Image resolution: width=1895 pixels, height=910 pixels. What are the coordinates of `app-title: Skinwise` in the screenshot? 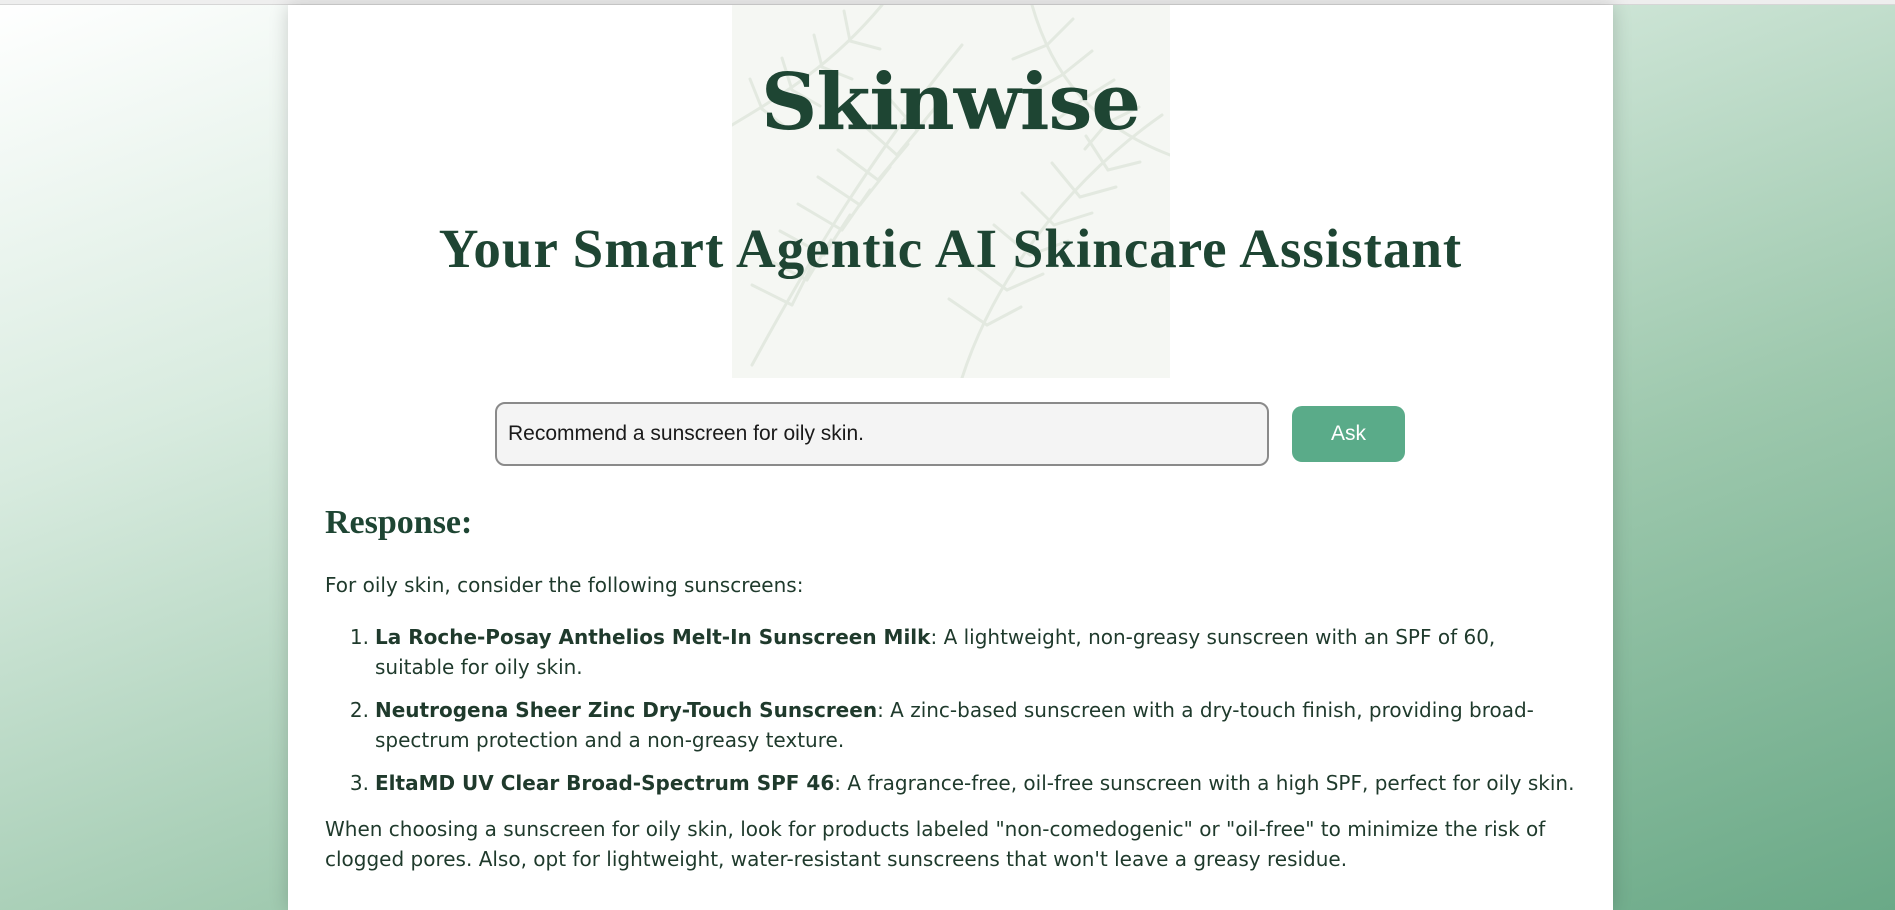 It's located at (950, 102).